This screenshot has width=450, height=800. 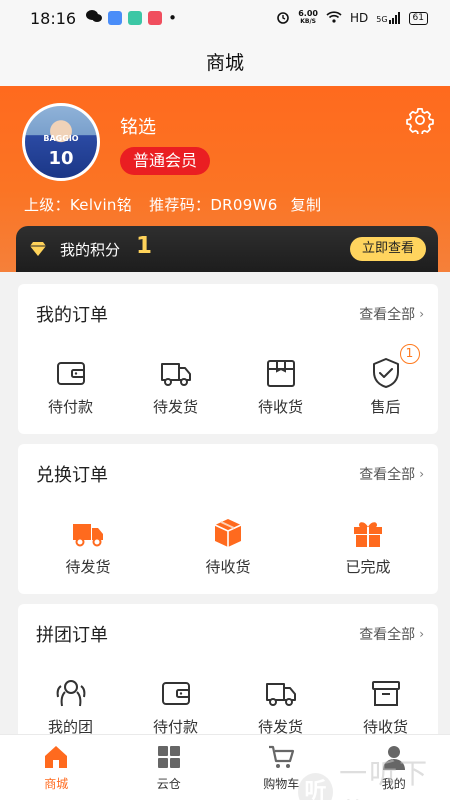 I want to click on net-speed-unit: KB/S, so click(x=308, y=21).